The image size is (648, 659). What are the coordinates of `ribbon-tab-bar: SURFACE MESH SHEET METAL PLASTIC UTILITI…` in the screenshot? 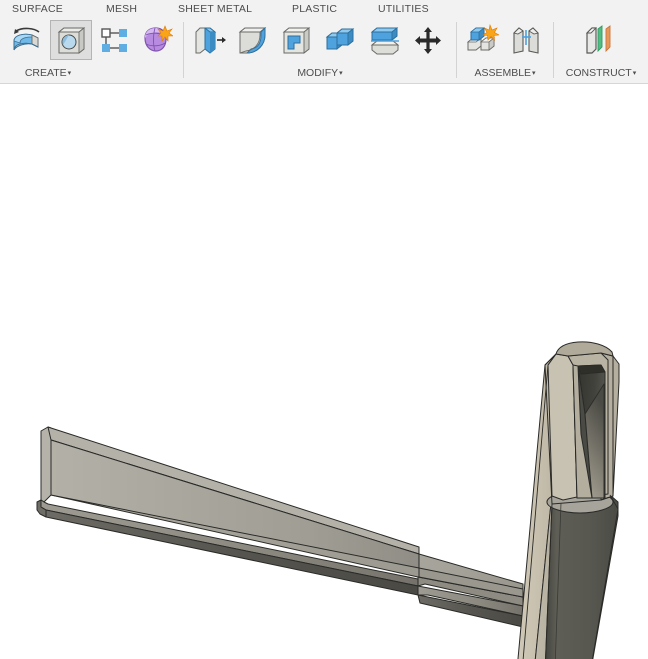 It's located at (324, 9).